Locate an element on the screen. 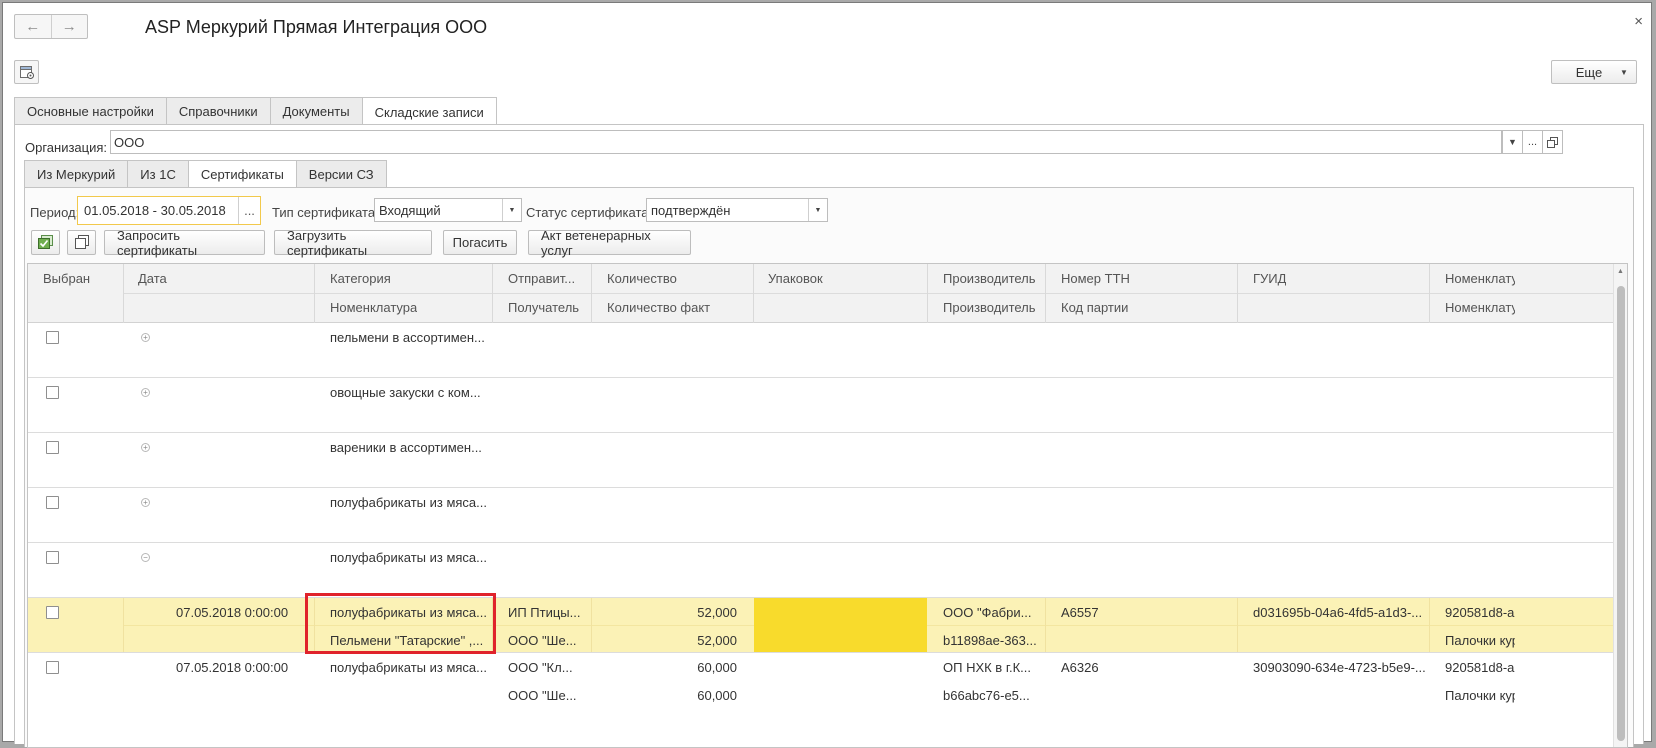 The width and height of the screenshot is (1656, 748). organization-value: ООО is located at coordinates (129, 142).